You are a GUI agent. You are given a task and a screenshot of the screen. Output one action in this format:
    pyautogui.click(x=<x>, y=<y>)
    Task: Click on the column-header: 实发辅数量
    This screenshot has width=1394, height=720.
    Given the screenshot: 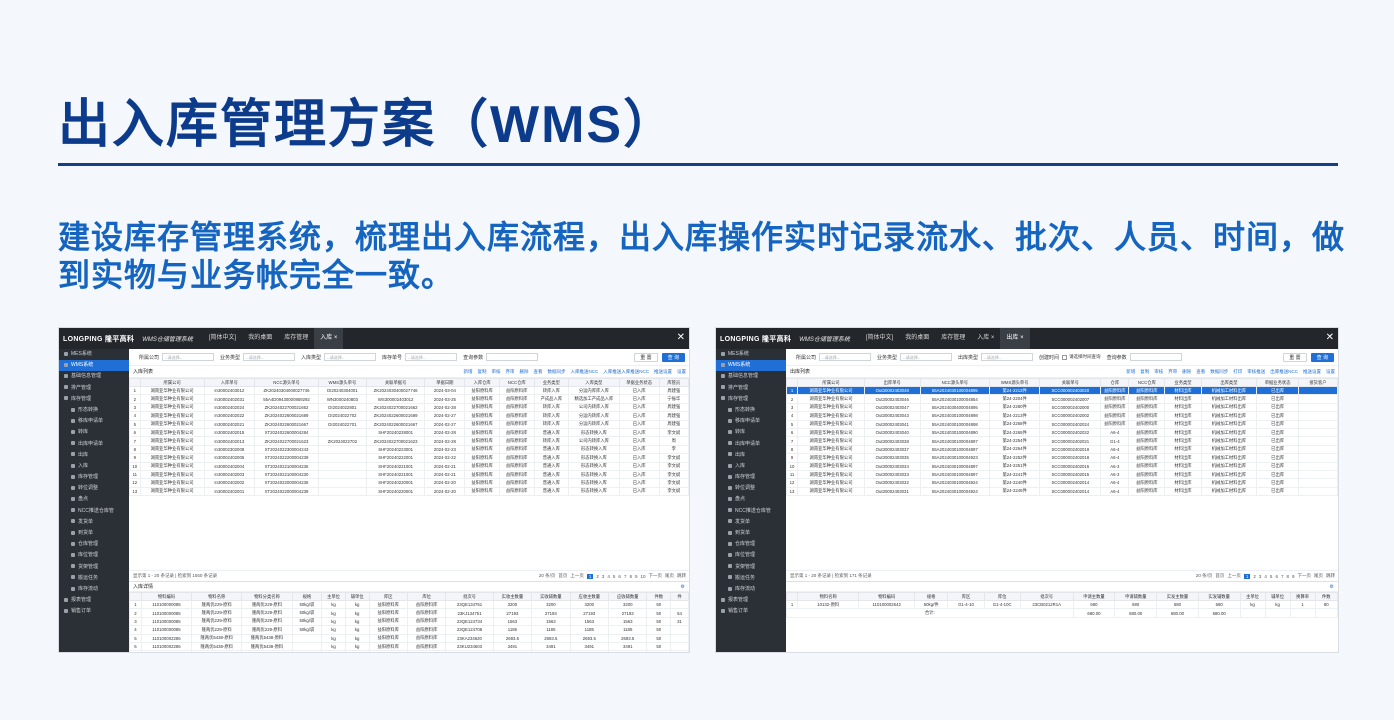 What is the action you would take?
    pyautogui.click(x=1219, y=596)
    